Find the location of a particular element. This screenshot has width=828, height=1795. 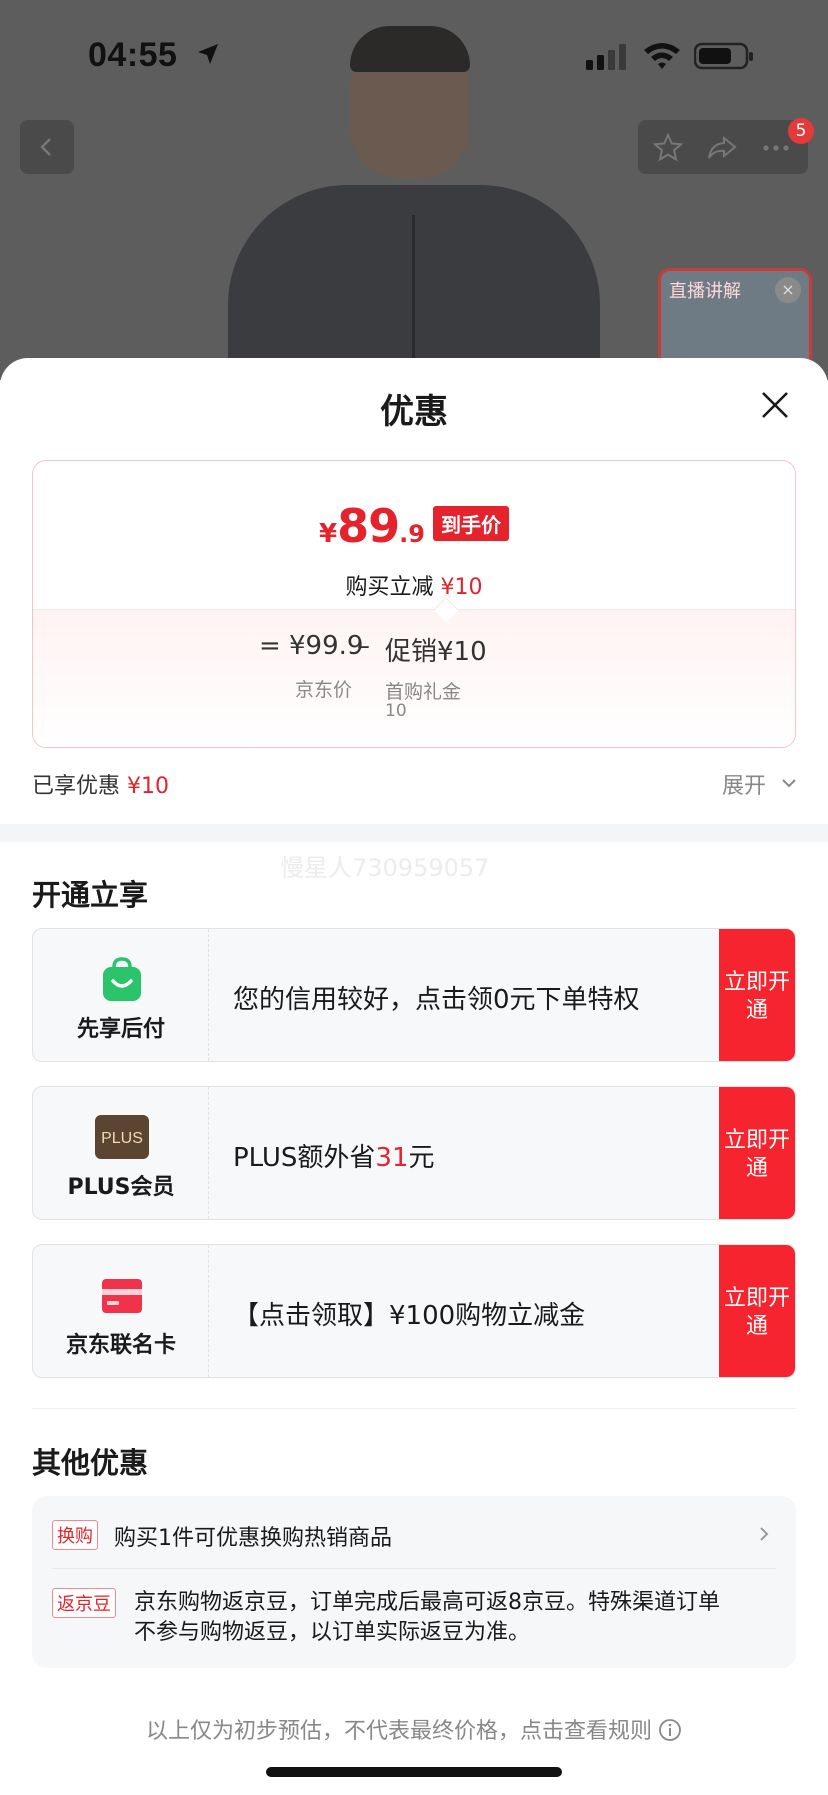

live-close-button: × is located at coordinates (788, 290).